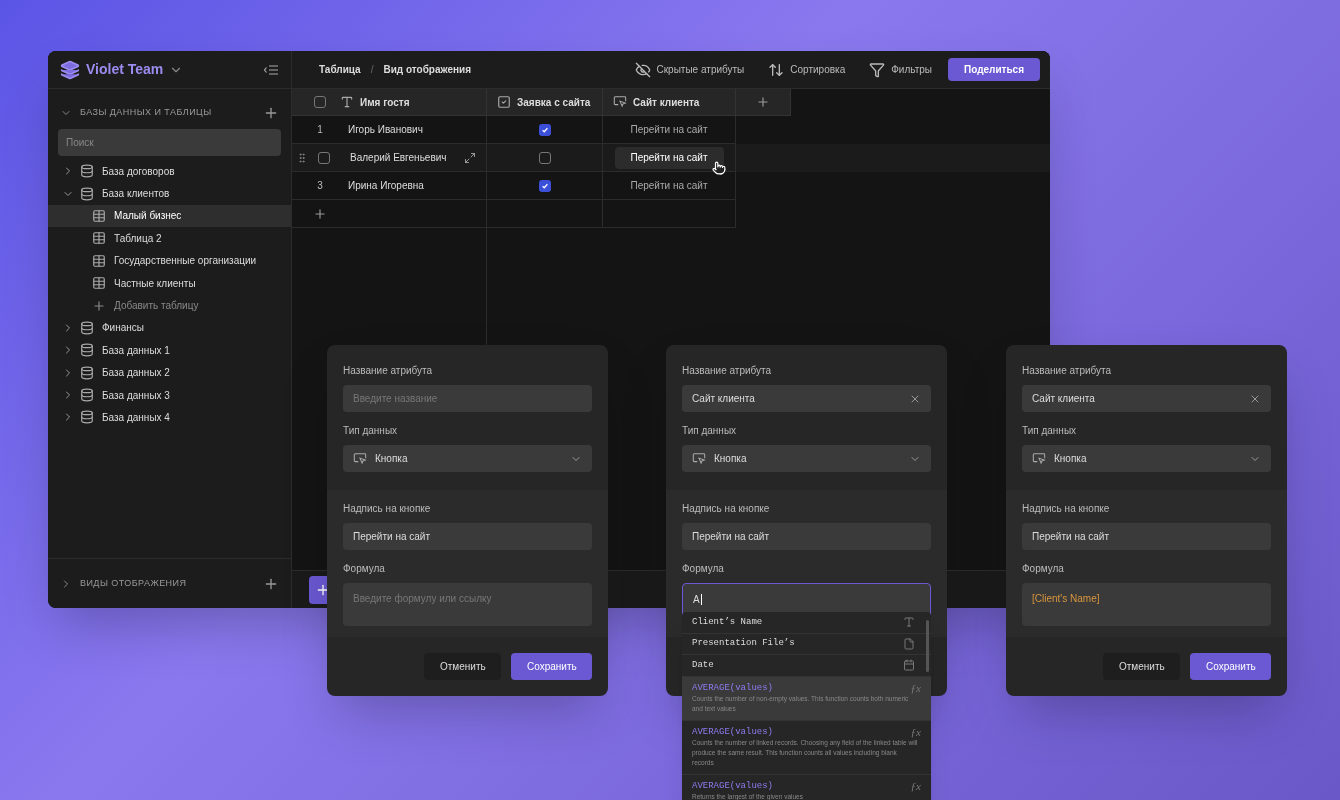 This screenshot has width=1340, height=800. Describe the element at coordinates (169, 142) in the screenshot. I see `search-field: Поиск` at that location.